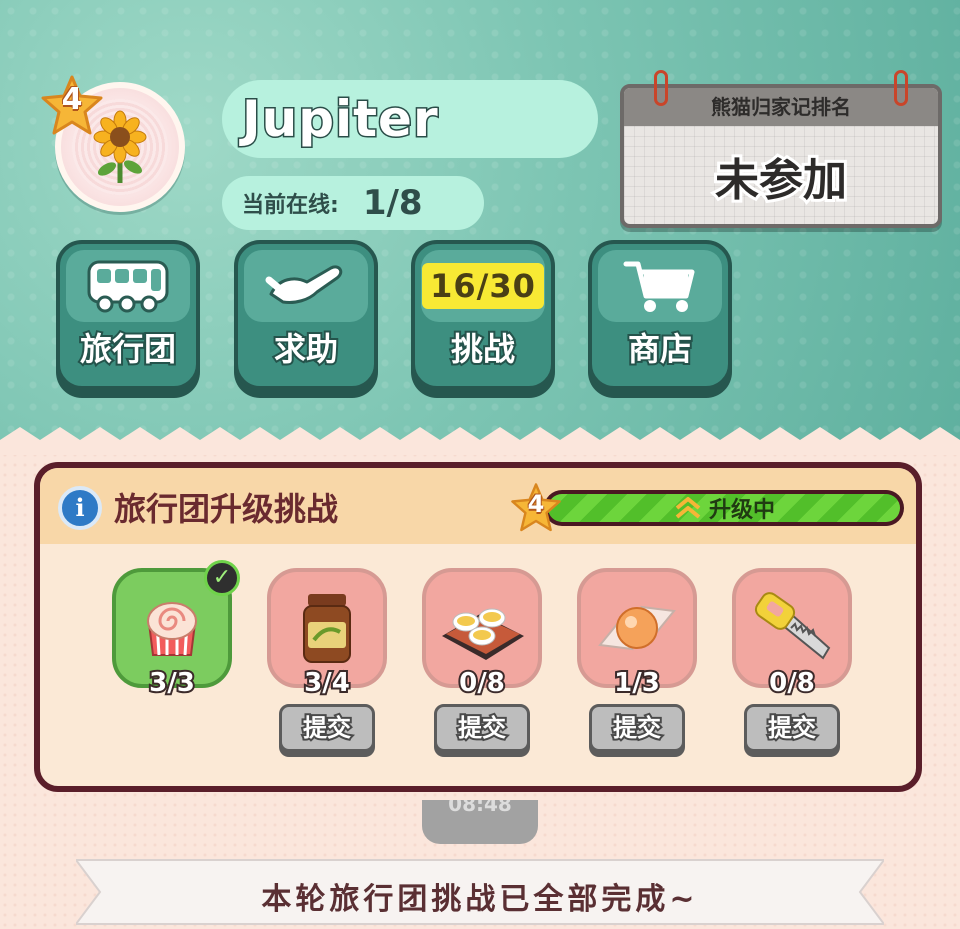 This screenshot has width=960, height=929. I want to click on help-label: 求助, so click(306, 349).